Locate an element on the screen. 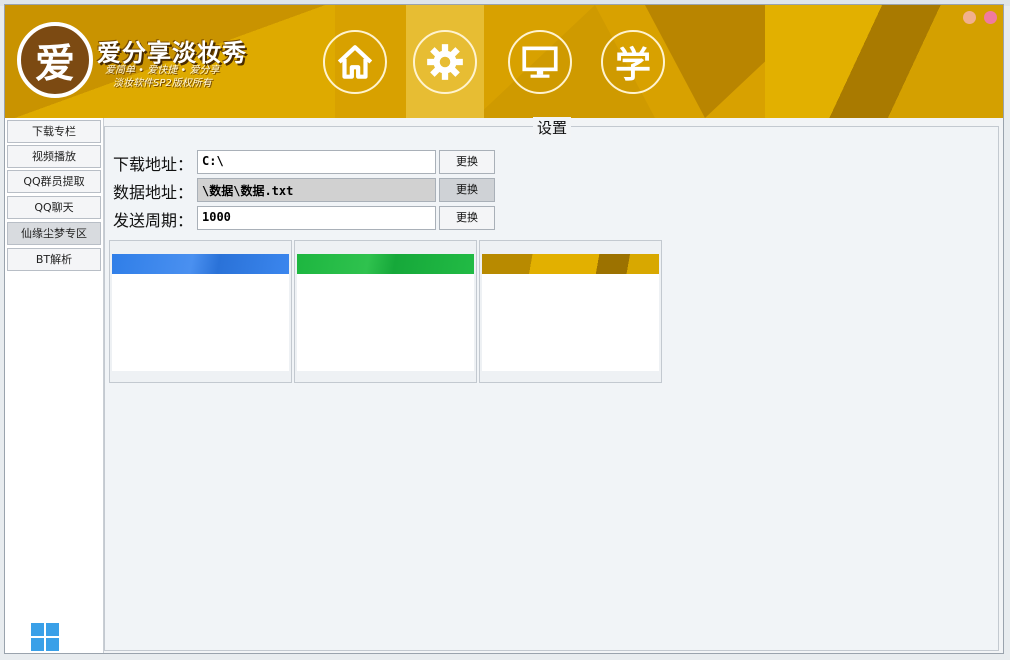  logo-glyph: 爱 is located at coordinates (55, 63).